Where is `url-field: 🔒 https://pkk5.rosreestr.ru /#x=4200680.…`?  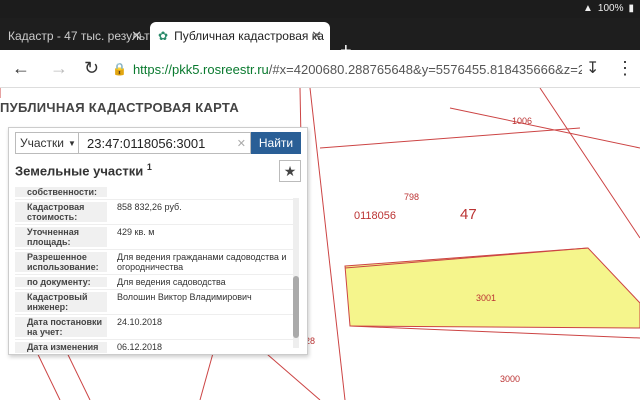
url-field: 🔒 https://pkk5.rosreestr.ru /#x=4200680.… is located at coordinates (347, 69).